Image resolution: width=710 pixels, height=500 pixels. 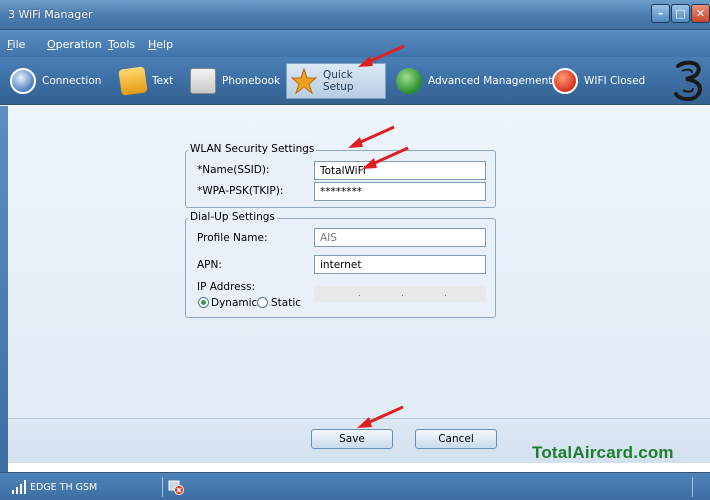 I want to click on disconnected-icon, so click(x=176, y=487).